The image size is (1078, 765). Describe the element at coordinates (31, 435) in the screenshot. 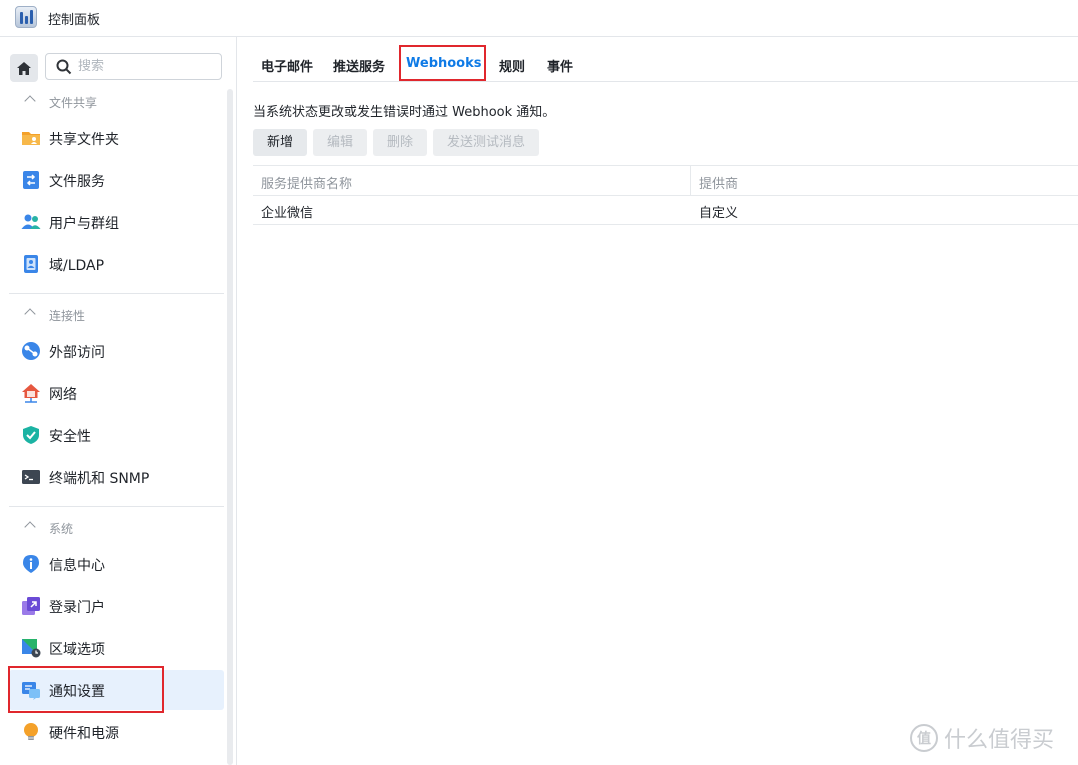

I see `security-shield-icon` at that location.